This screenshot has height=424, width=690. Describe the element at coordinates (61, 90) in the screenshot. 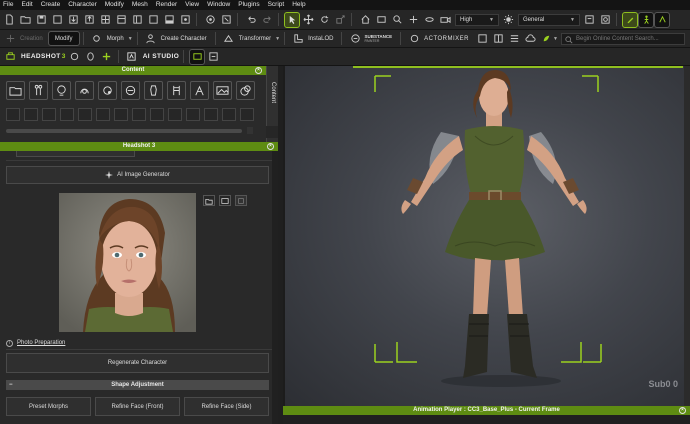

I see `head-icon` at that location.